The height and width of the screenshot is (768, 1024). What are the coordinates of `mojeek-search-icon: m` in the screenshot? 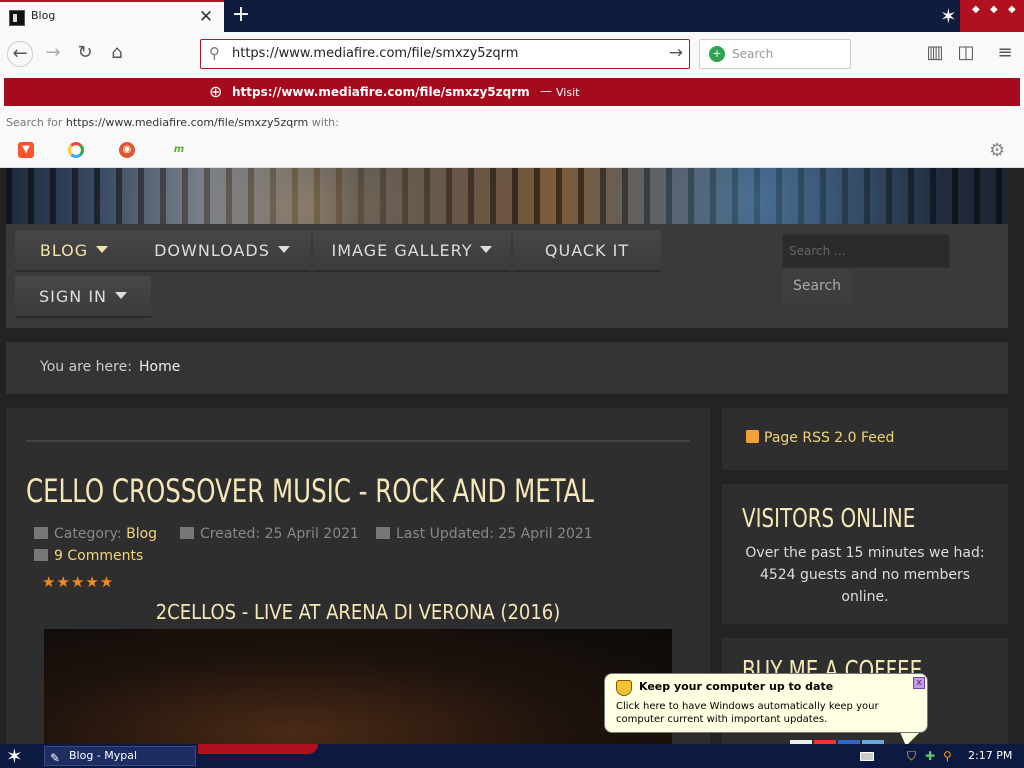 It's located at (179, 150).